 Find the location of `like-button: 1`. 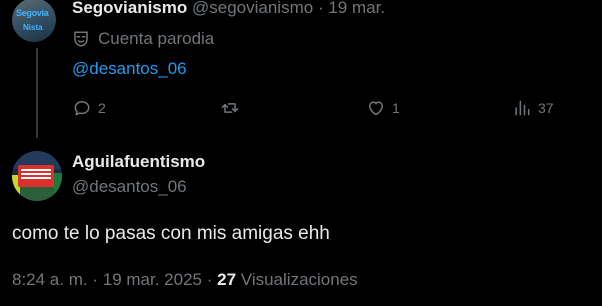

like-button: 1 is located at coordinates (383, 108).